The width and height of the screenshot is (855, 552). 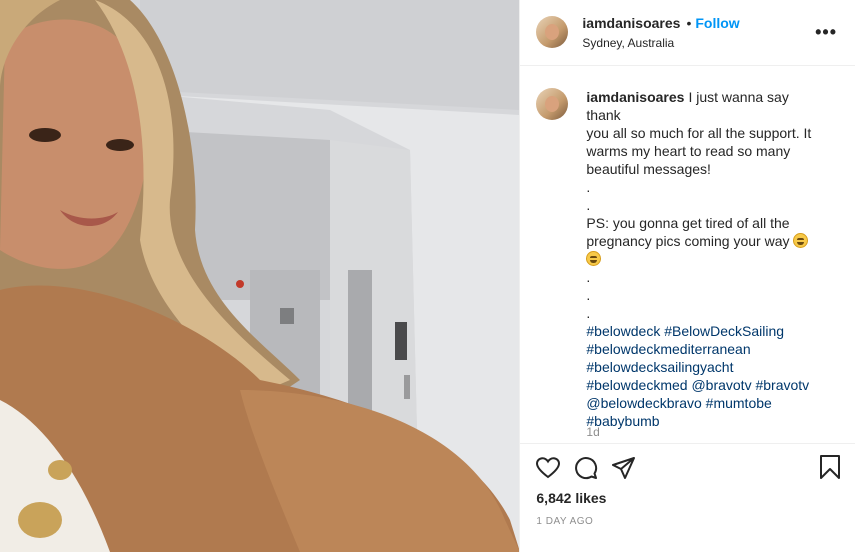 I want to click on caption-line: PS: you gonna get tired of all the, so click(x=688, y=223).